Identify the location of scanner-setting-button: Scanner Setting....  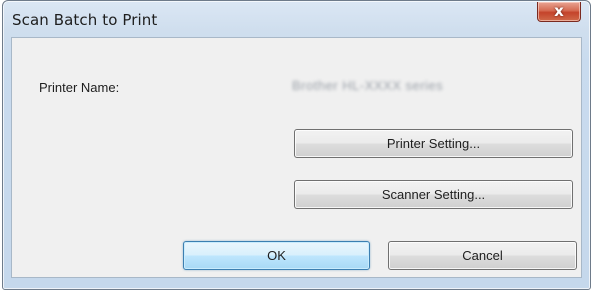
(433, 194).